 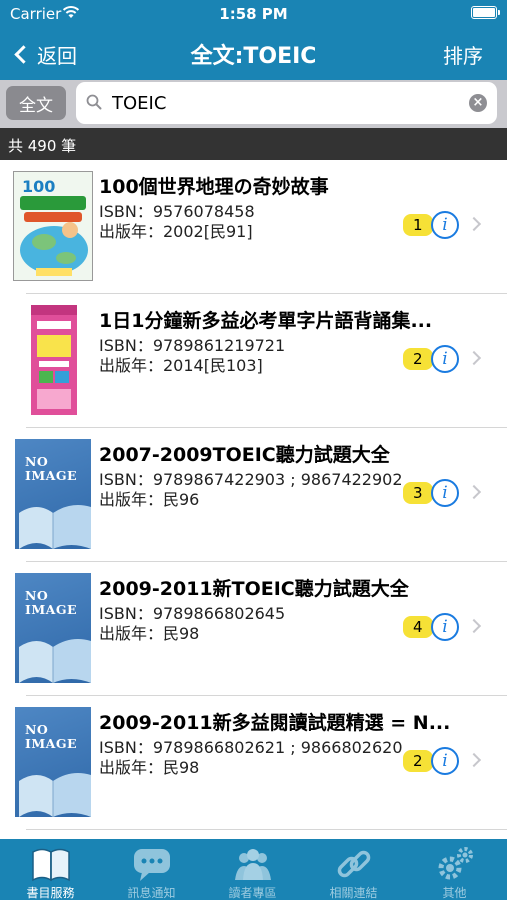 I want to click on tab-catalog-service: 書目服務, so click(x=50, y=869).